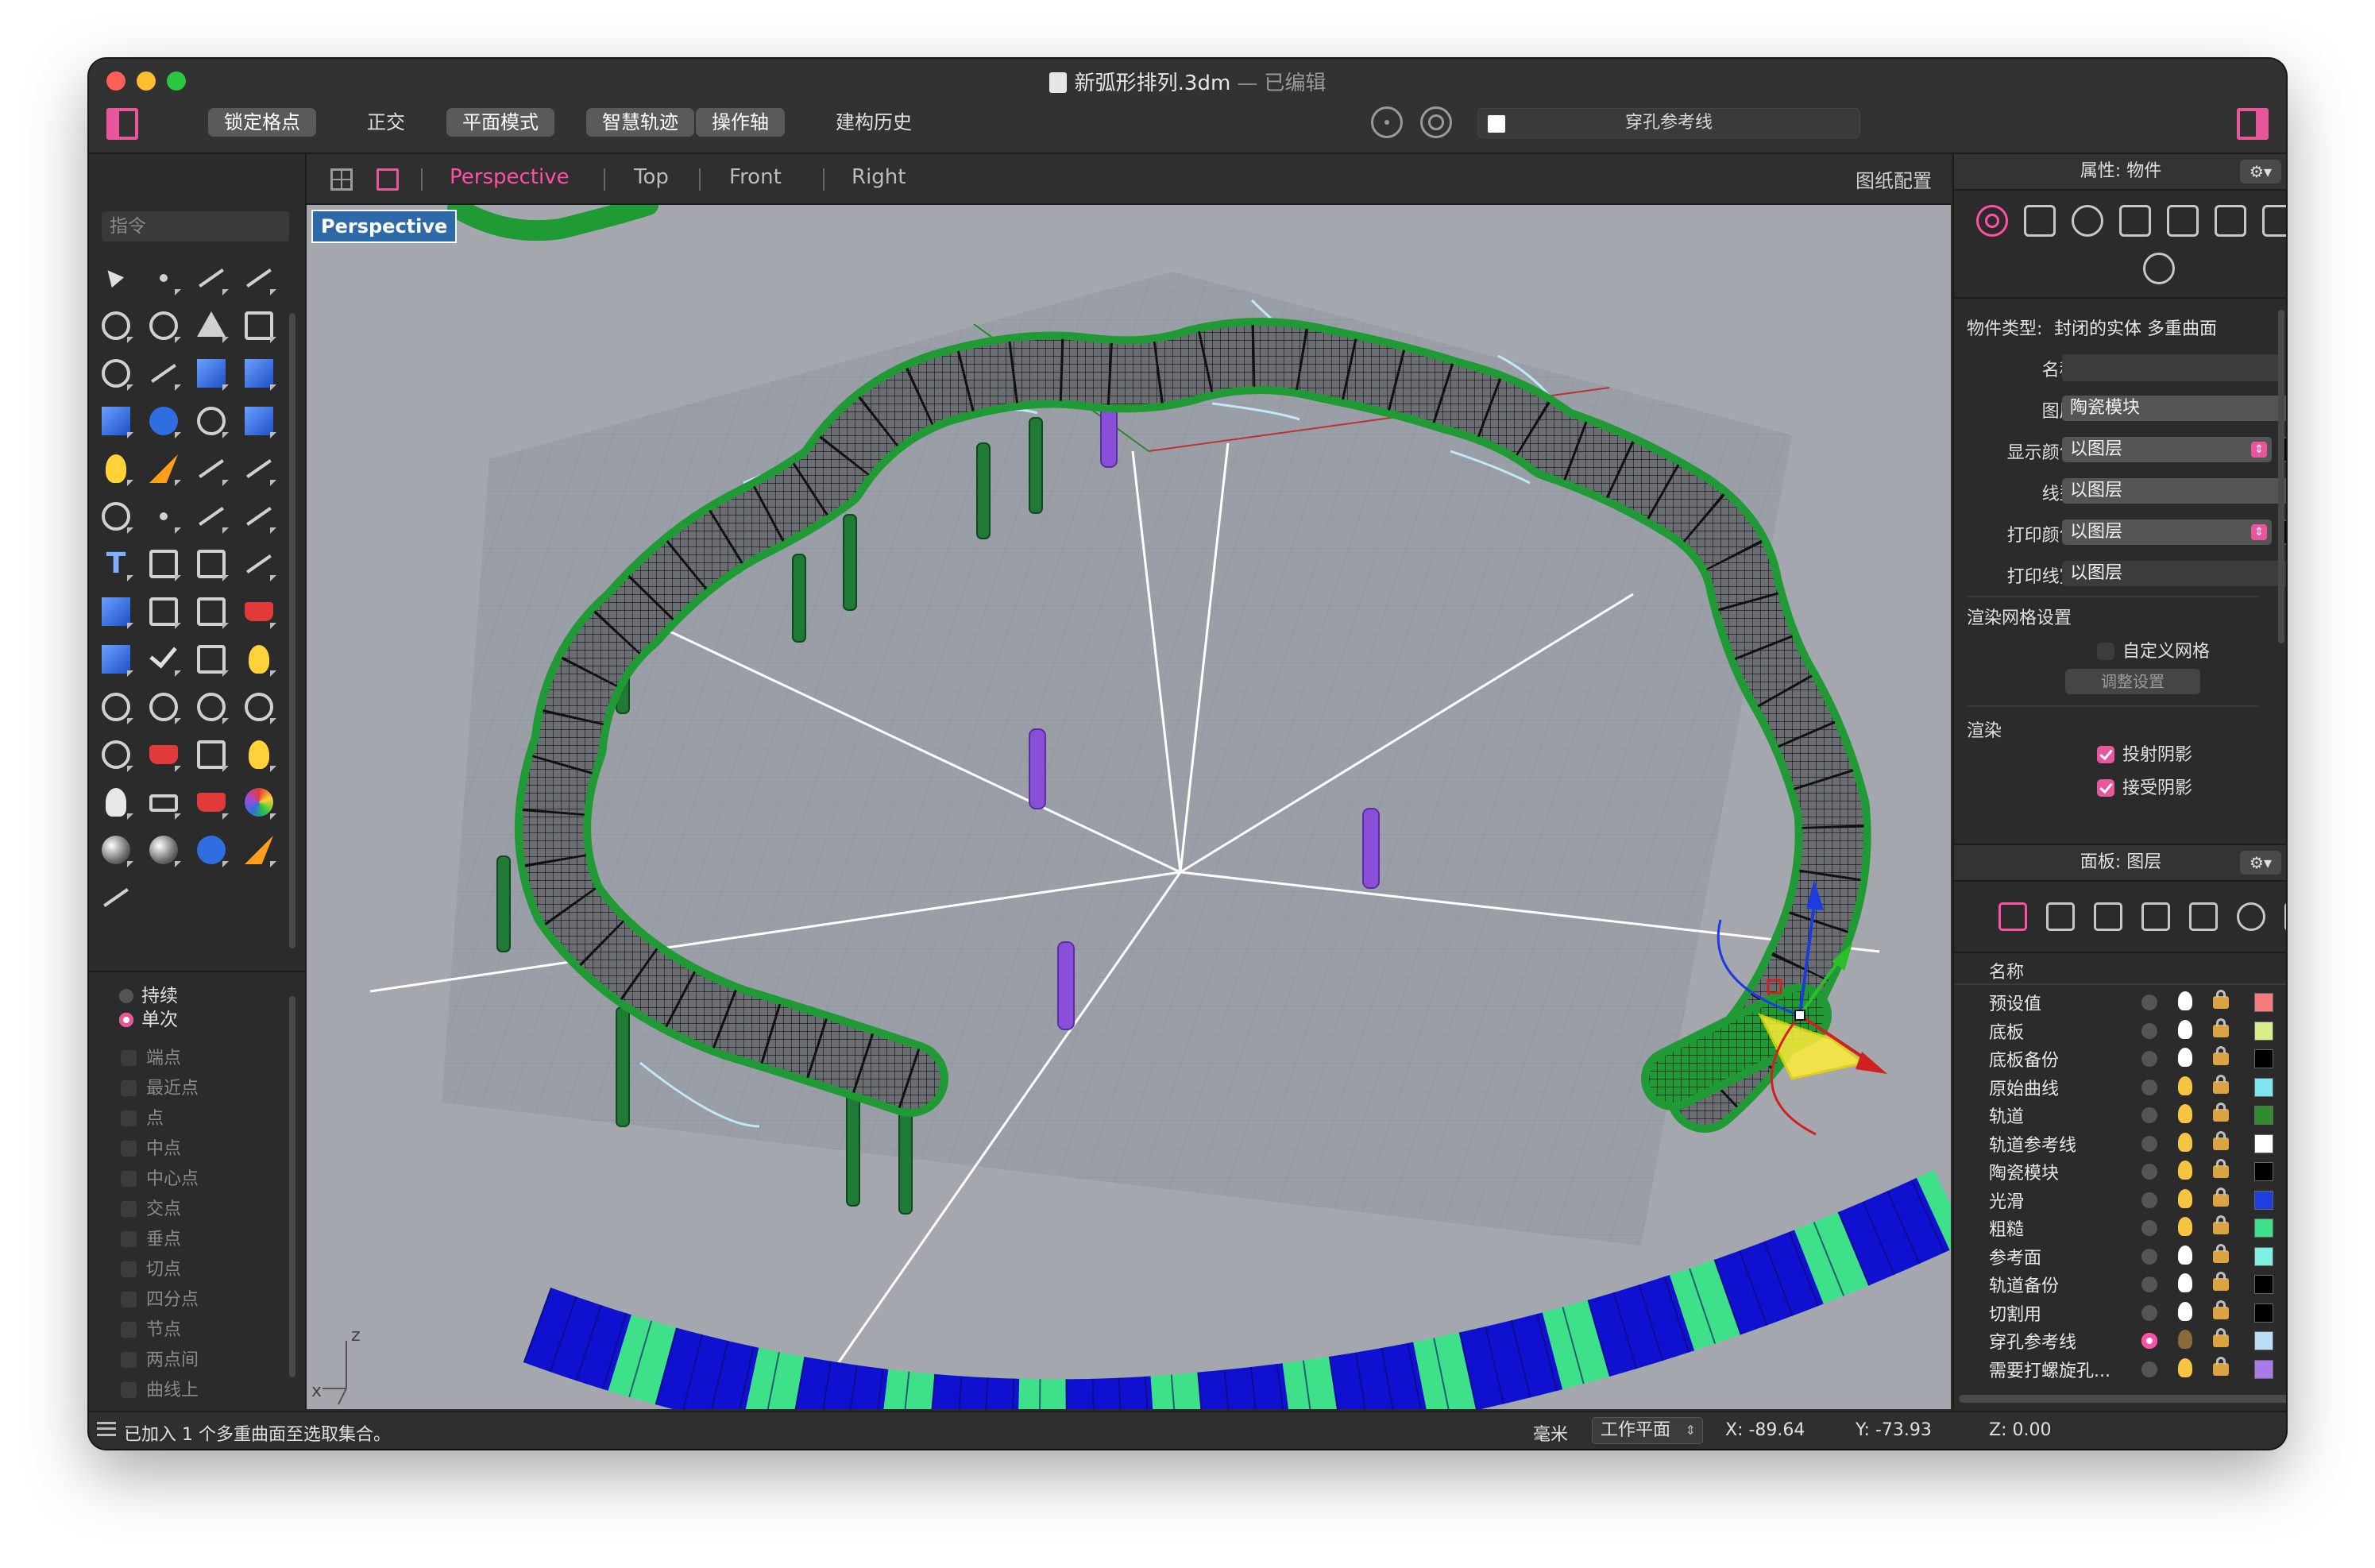  I want to click on layout-icon, so click(2155, 917).